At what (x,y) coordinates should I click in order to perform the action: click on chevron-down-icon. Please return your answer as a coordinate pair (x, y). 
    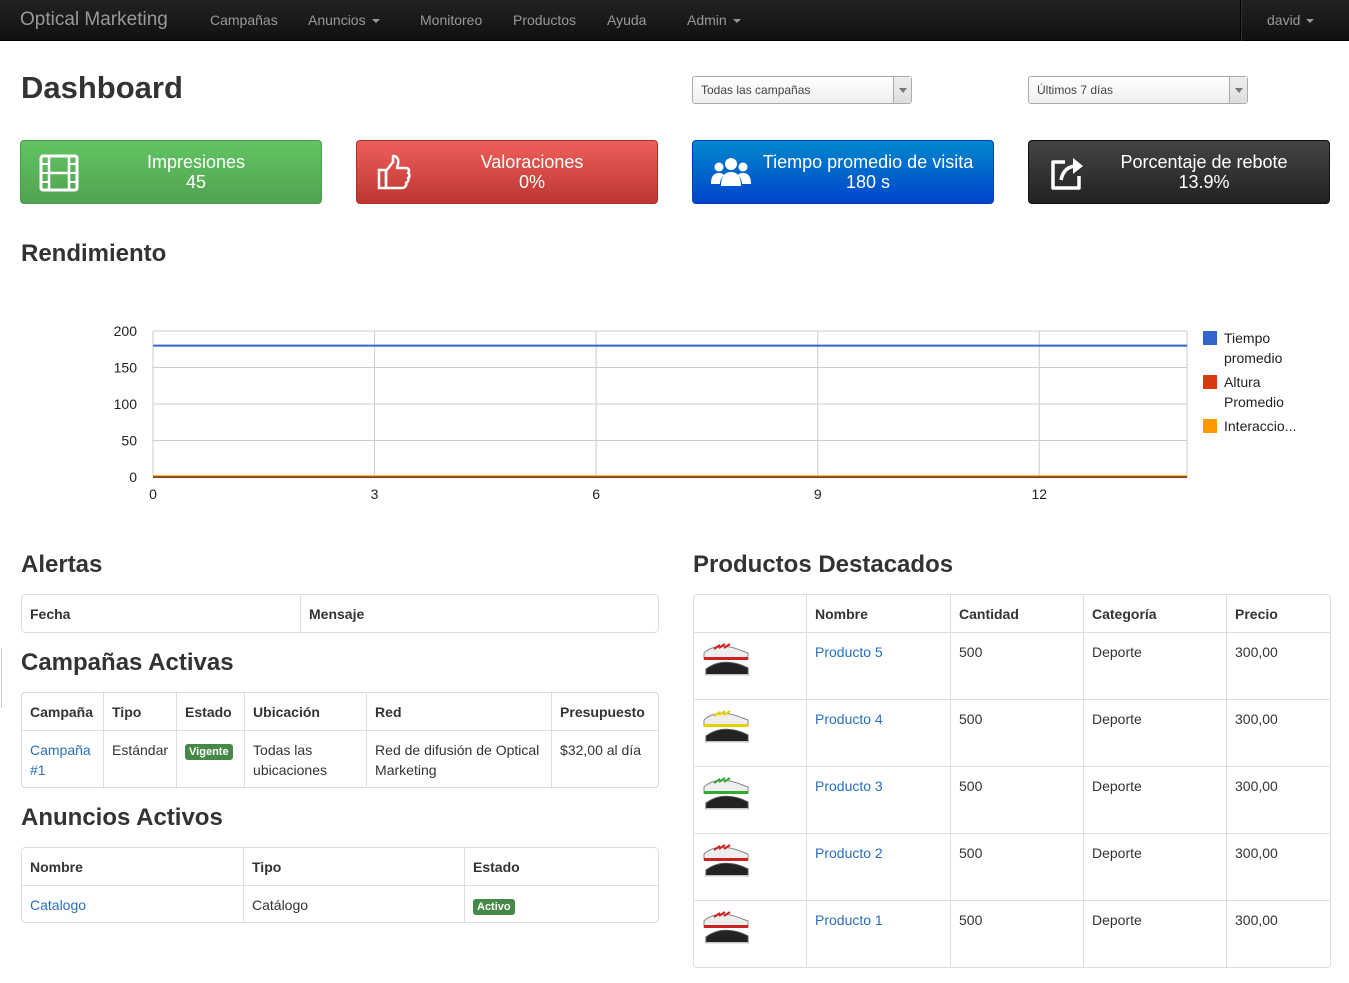
    Looking at the image, I should click on (1238, 90).